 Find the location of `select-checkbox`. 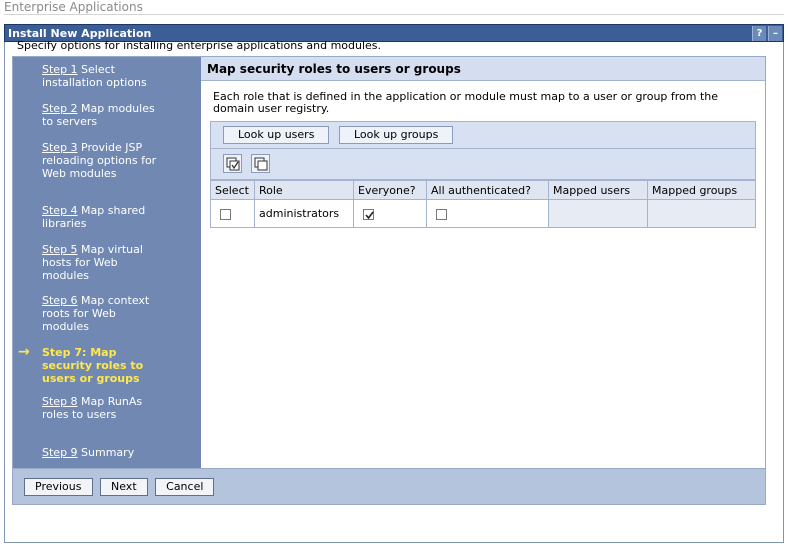

select-checkbox is located at coordinates (225, 214).